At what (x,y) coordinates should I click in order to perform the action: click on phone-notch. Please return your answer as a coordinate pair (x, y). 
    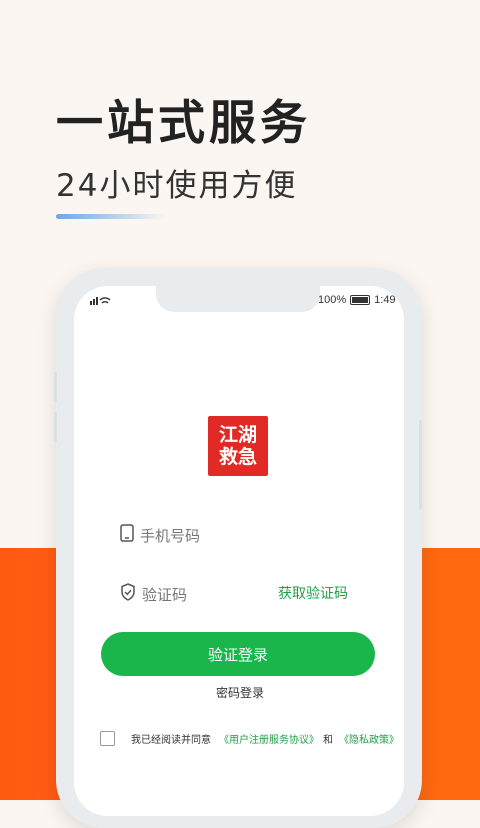
    Looking at the image, I should click on (238, 299).